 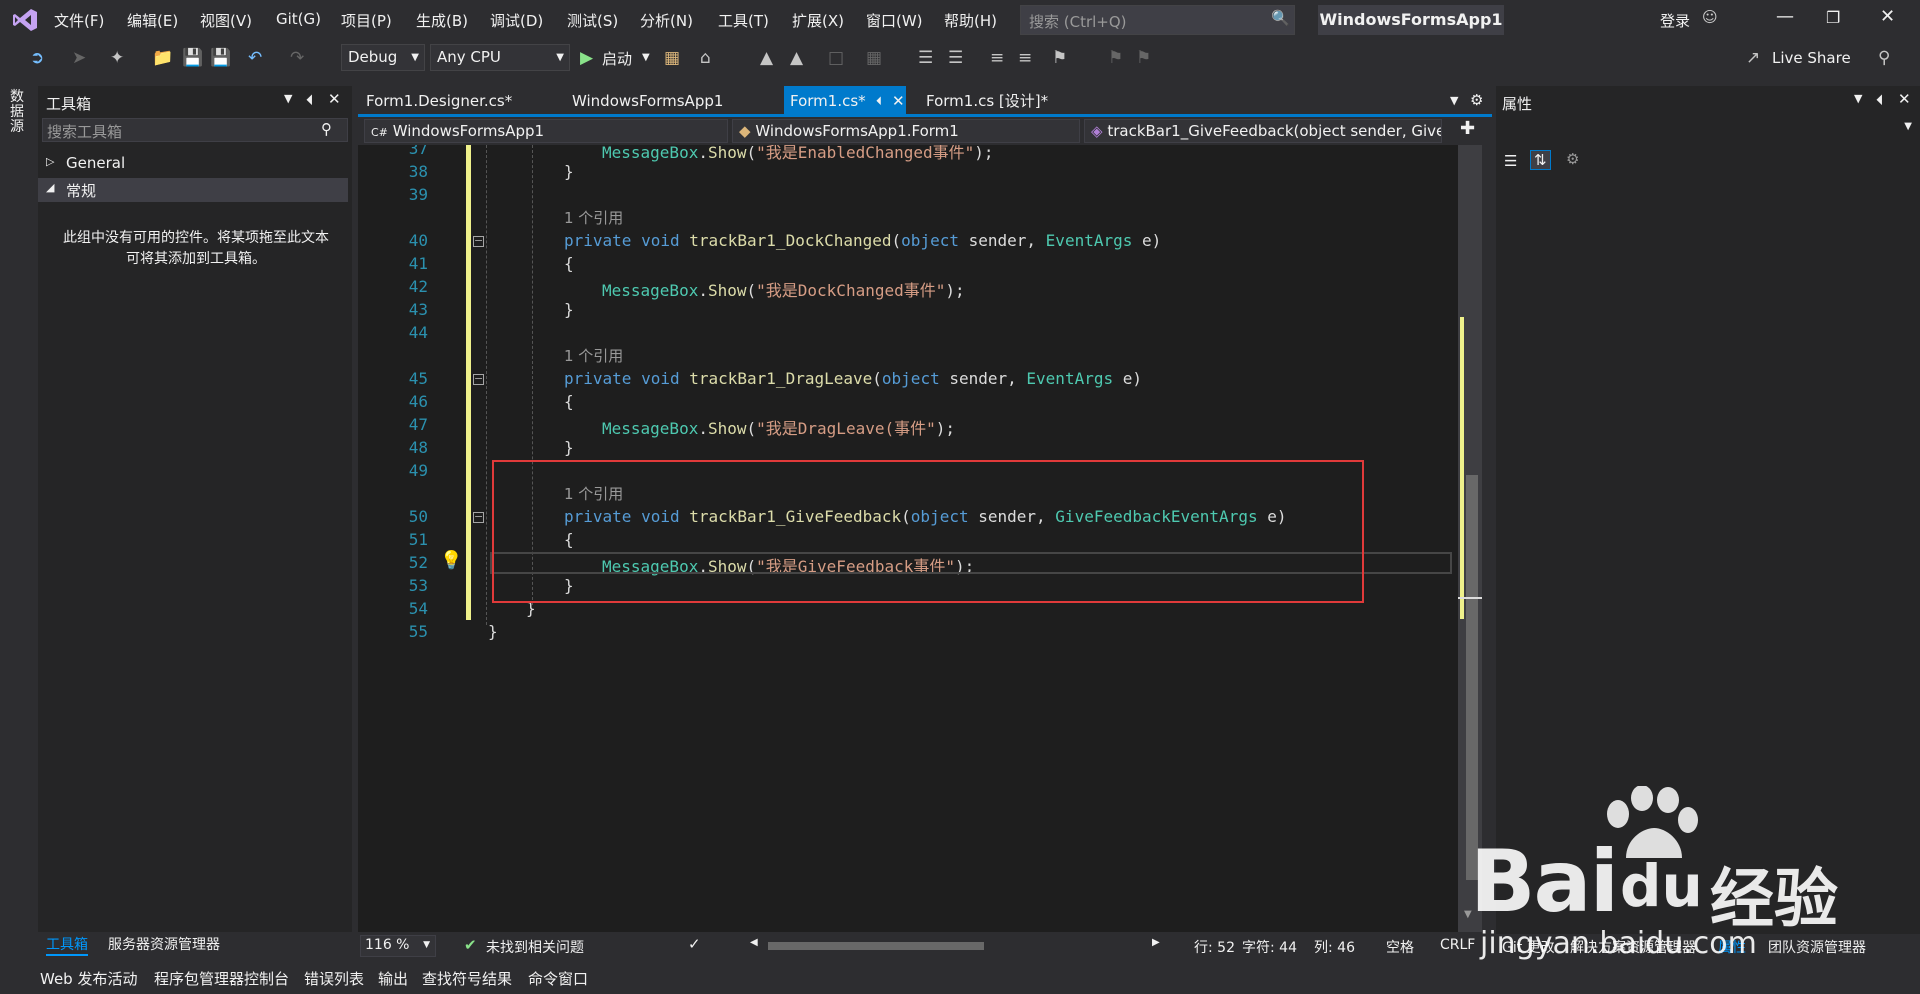 I want to click on toolbox-group-common: ◢ 常规, so click(x=193, y=190).